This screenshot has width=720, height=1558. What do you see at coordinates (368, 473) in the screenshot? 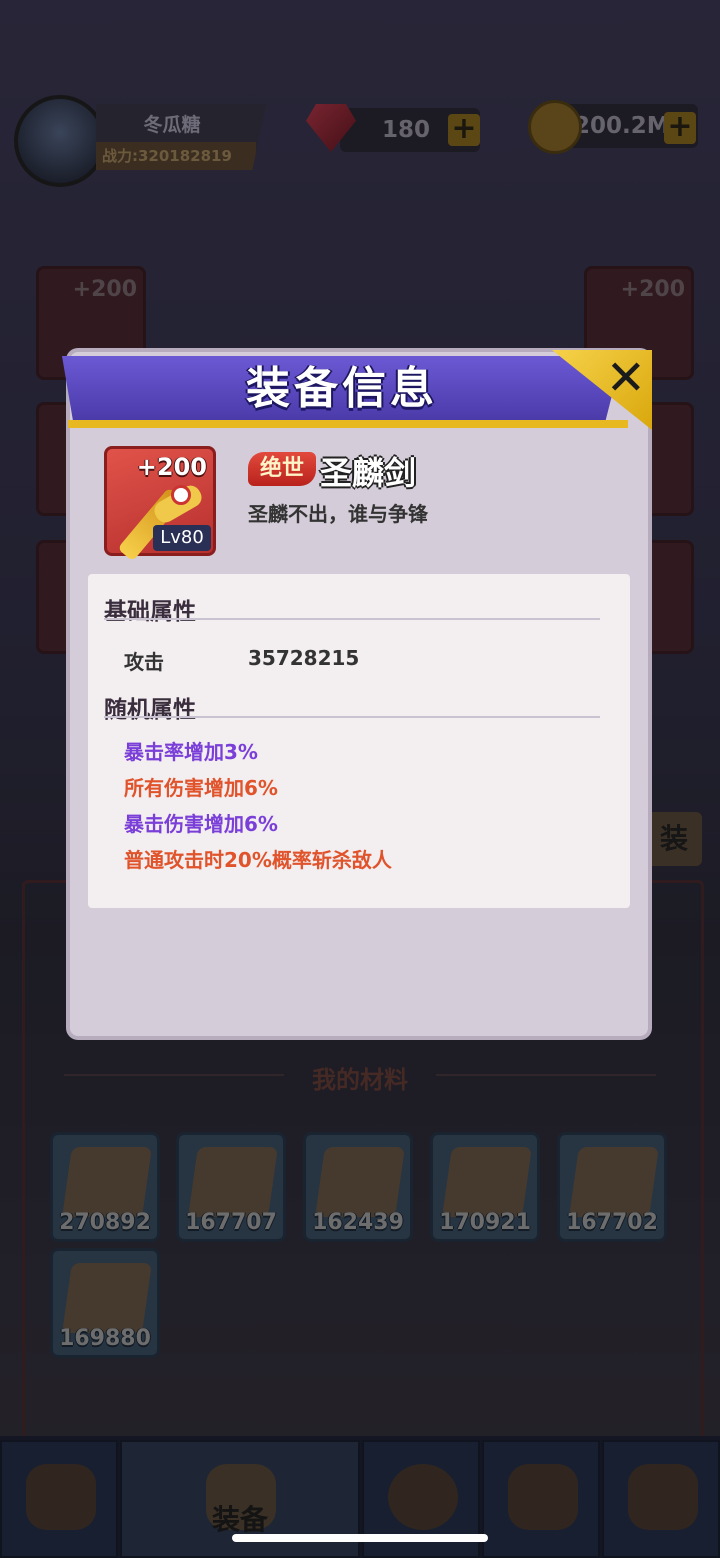
I see `item-name: 圣麟剑` at bounding box center [368, 473].